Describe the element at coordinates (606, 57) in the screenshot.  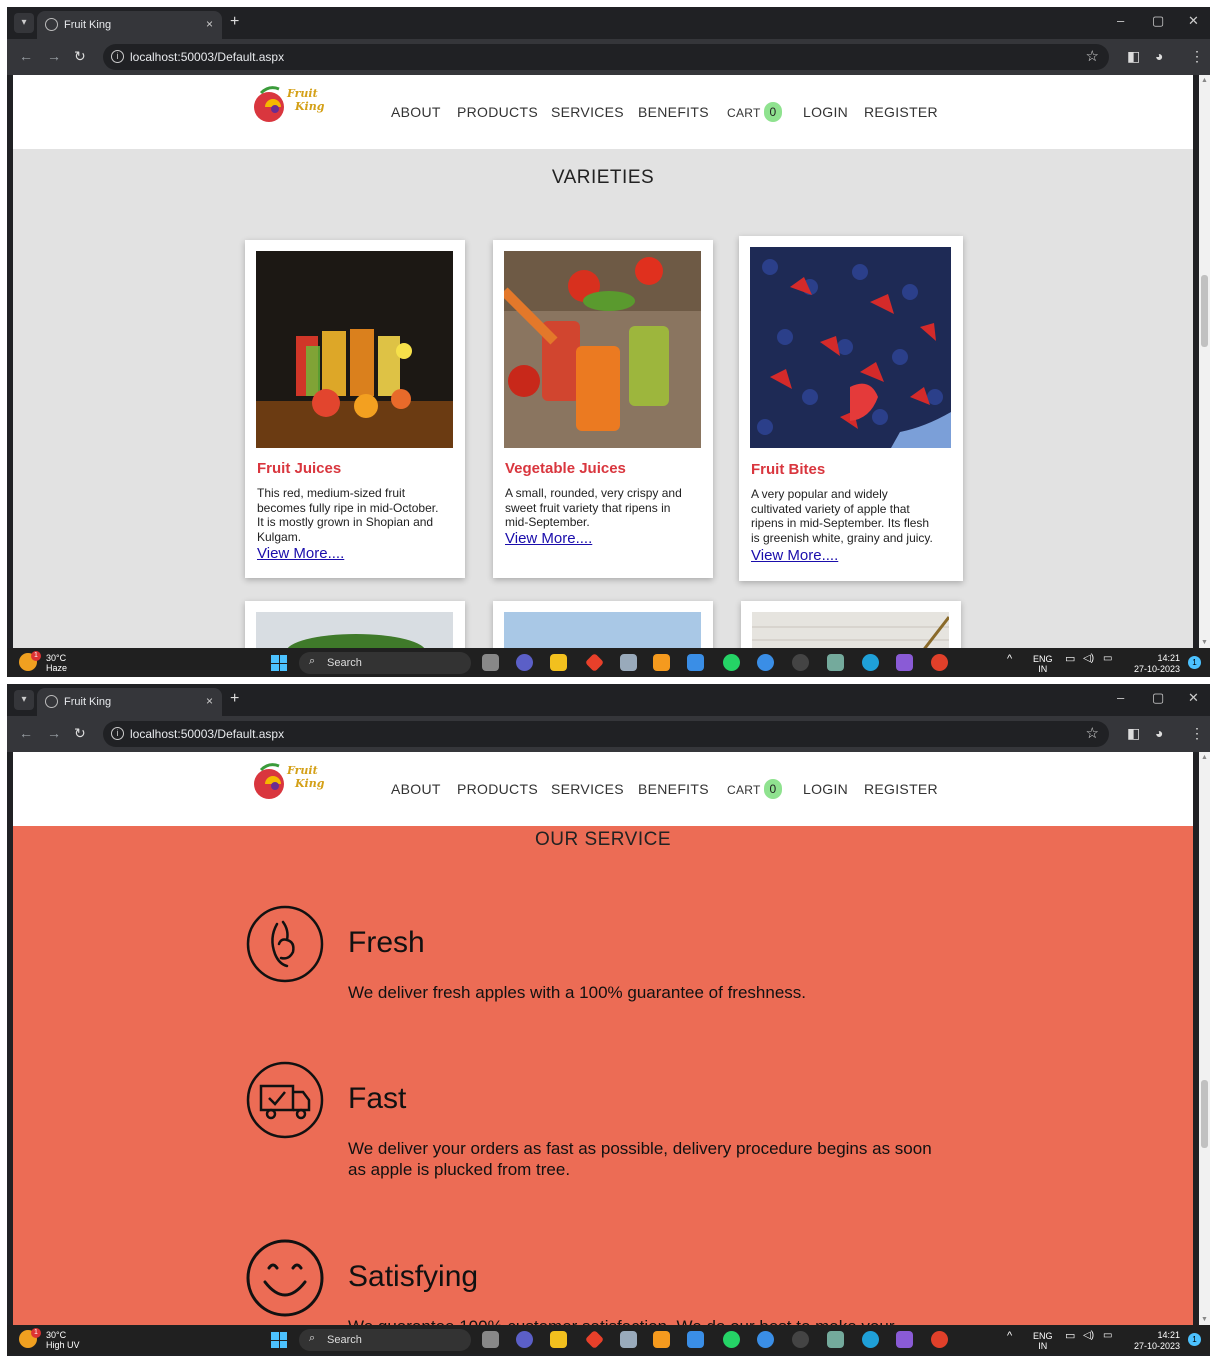
I see `address-bar: i localhost:50003/Default.aspx ☆` at that location.